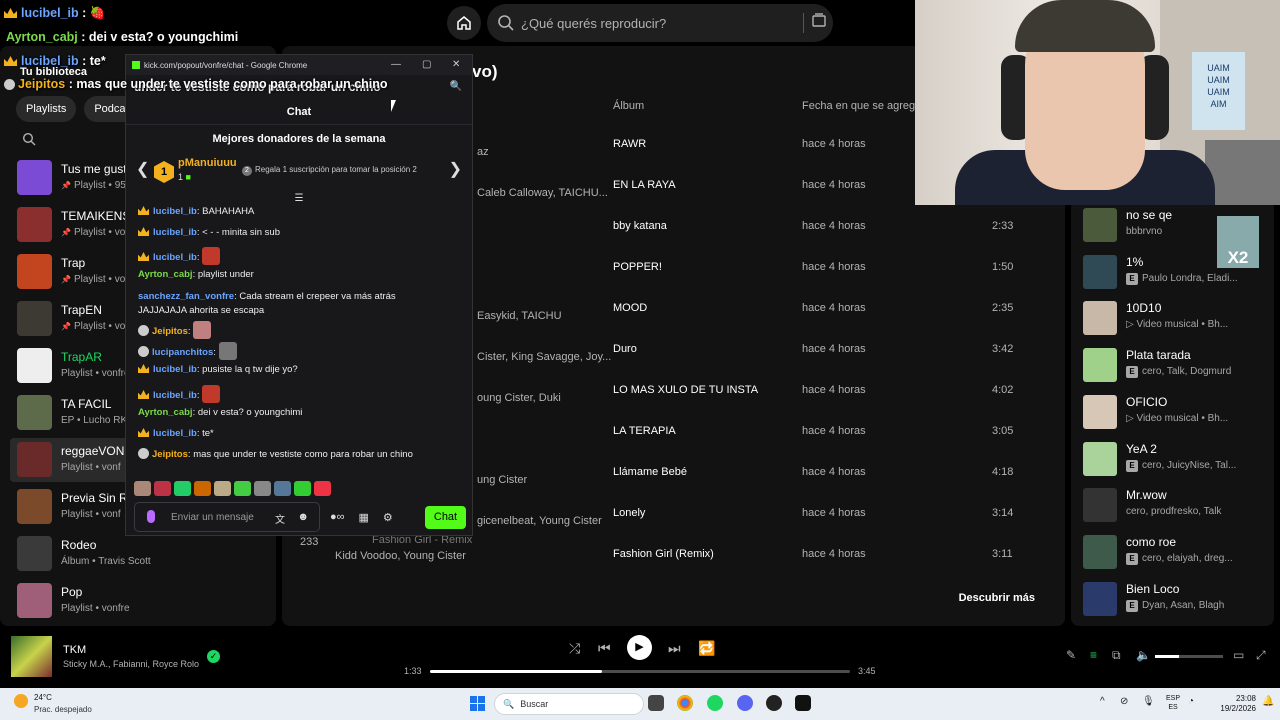 The height and width of the screenshot is (720, 1280). I want to click on language-indicator: ESP ES, so click(1173, 703).